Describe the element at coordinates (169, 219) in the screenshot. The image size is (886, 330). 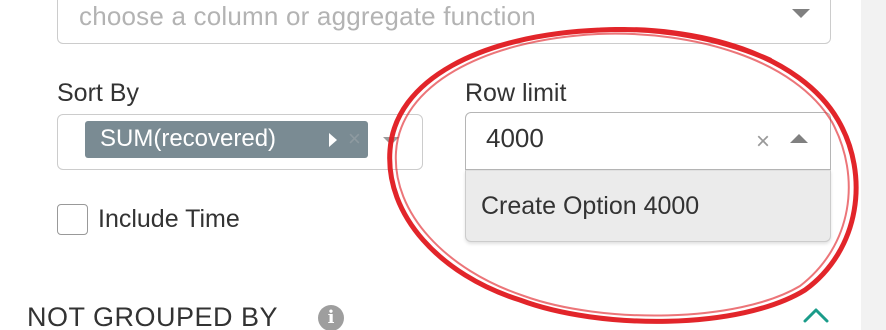
I see `include-time-label: Include Time` at that location.